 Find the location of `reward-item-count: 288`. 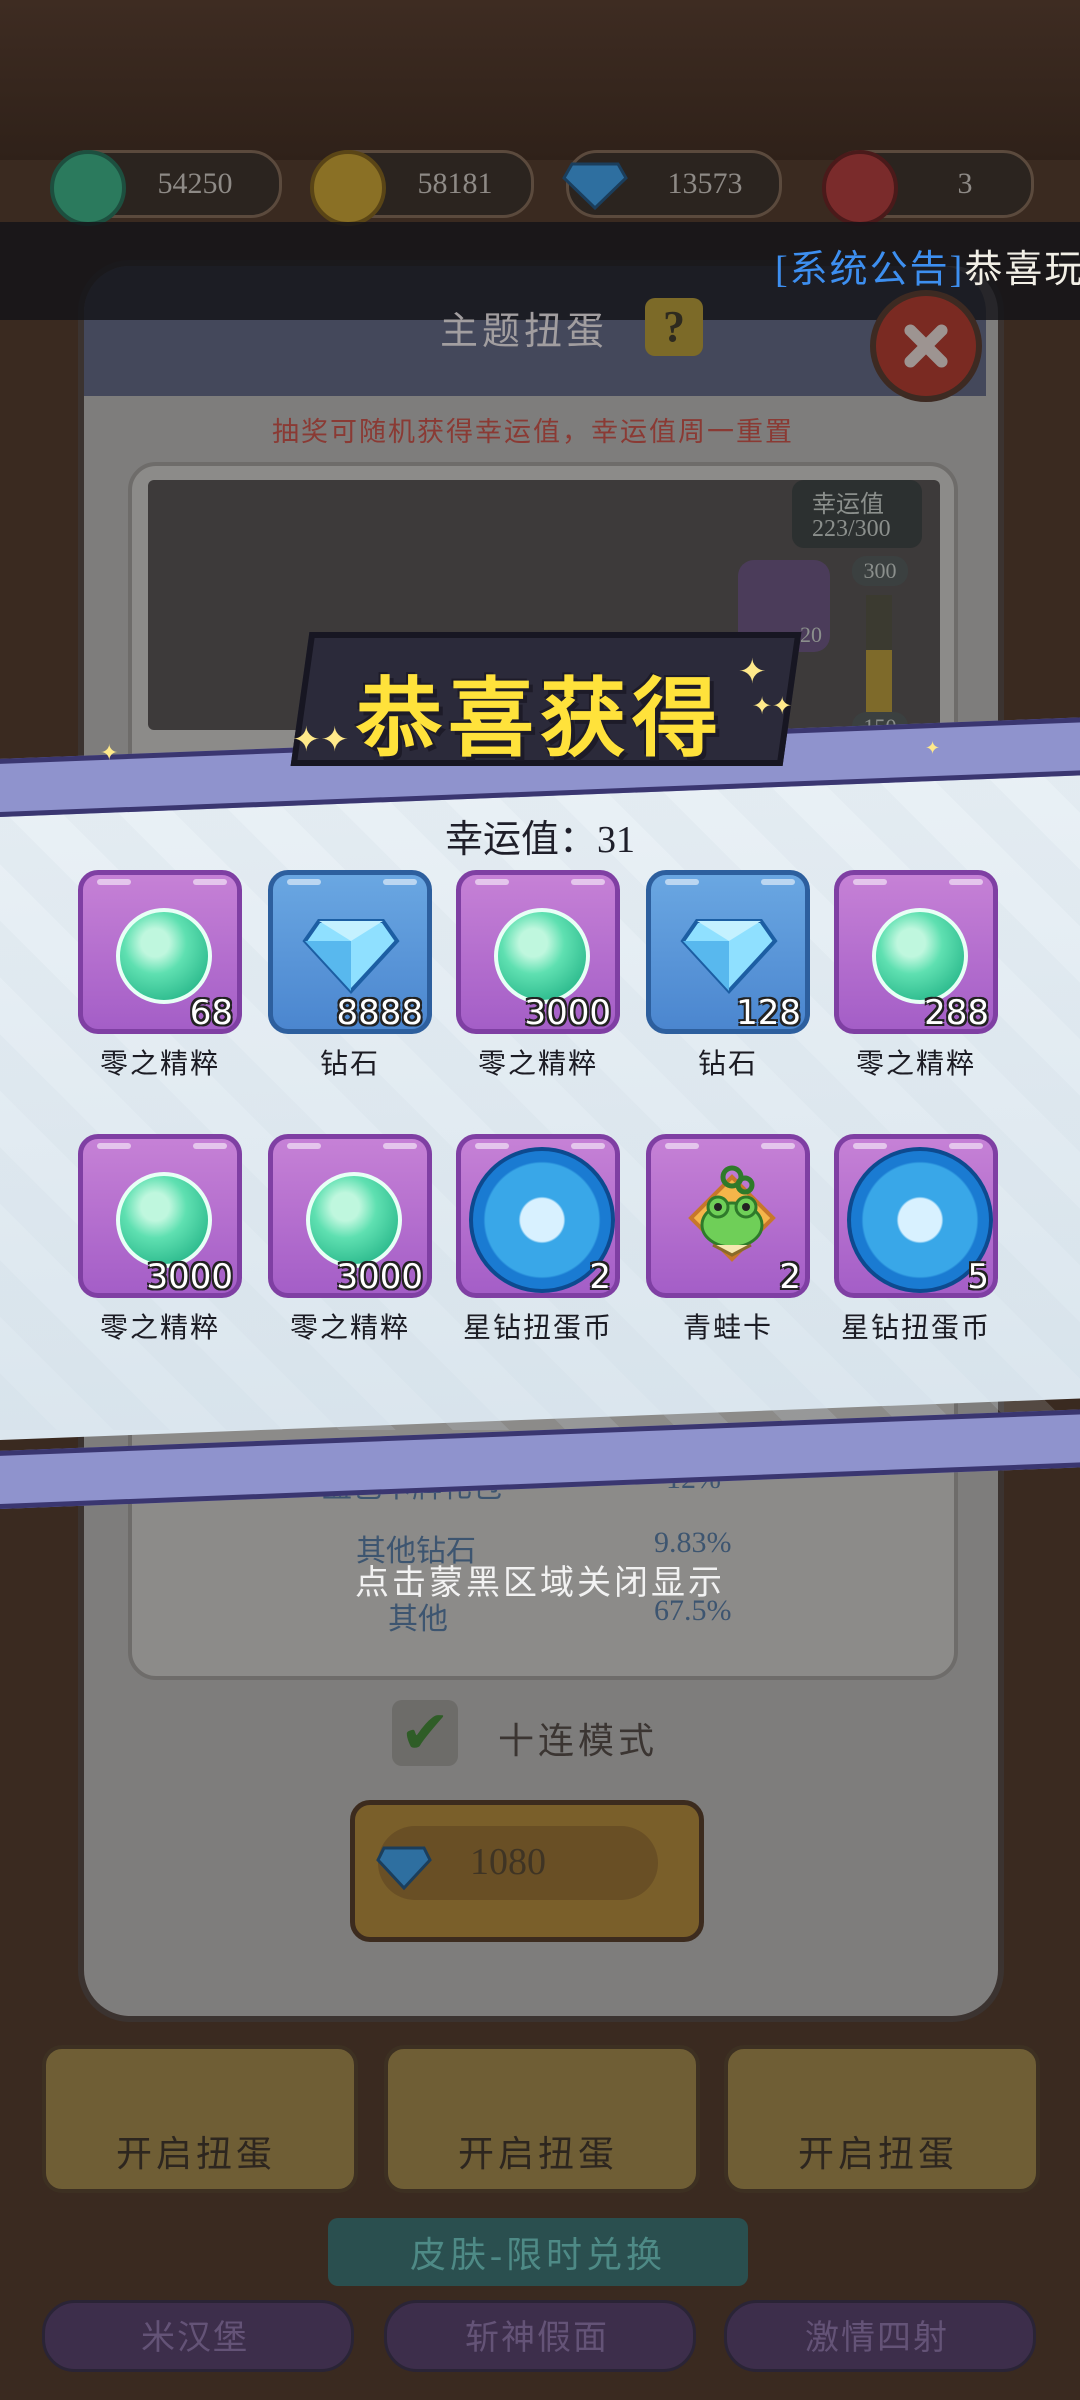

reward-item-count: 288 is located at coordinates (956, 1013).